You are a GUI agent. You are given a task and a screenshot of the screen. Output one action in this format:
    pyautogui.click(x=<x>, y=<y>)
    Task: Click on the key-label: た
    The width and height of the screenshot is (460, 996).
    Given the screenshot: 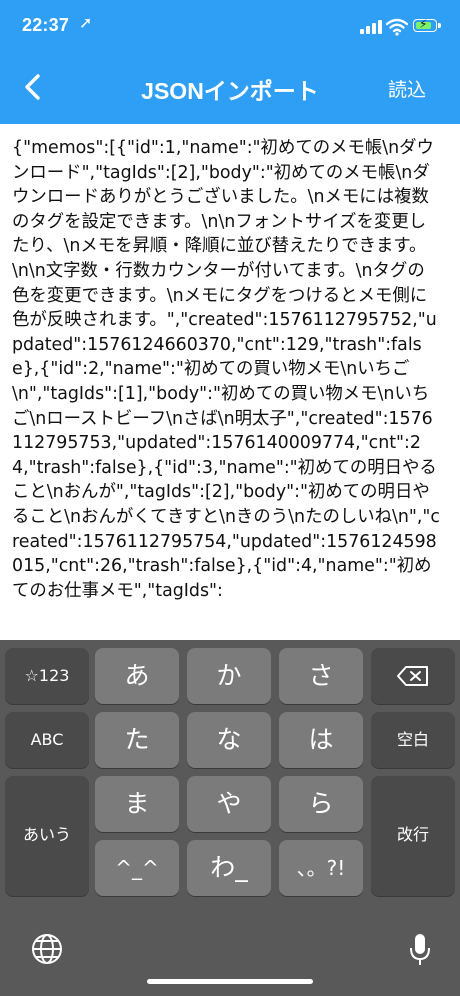 What is the action you would take?
    pyautogui.click(x=137, y=739)
    